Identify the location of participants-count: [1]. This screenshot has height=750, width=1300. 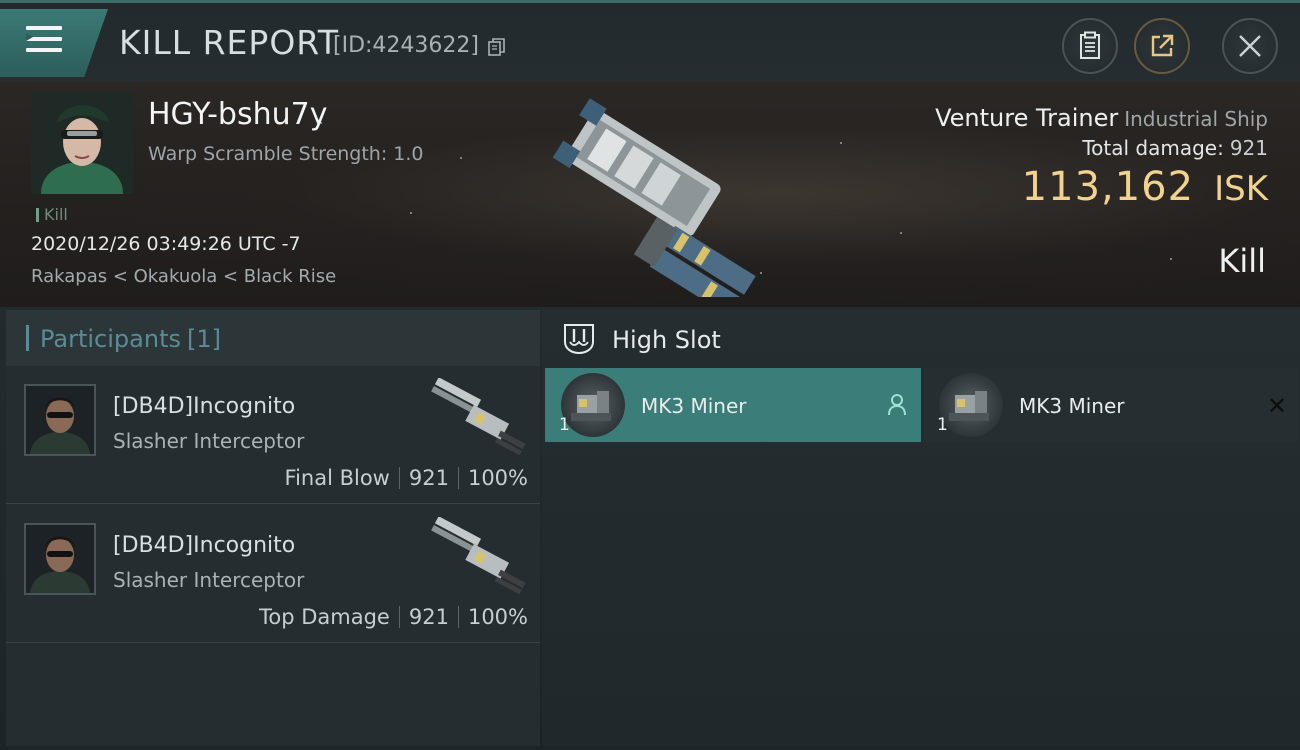
(203, 339).